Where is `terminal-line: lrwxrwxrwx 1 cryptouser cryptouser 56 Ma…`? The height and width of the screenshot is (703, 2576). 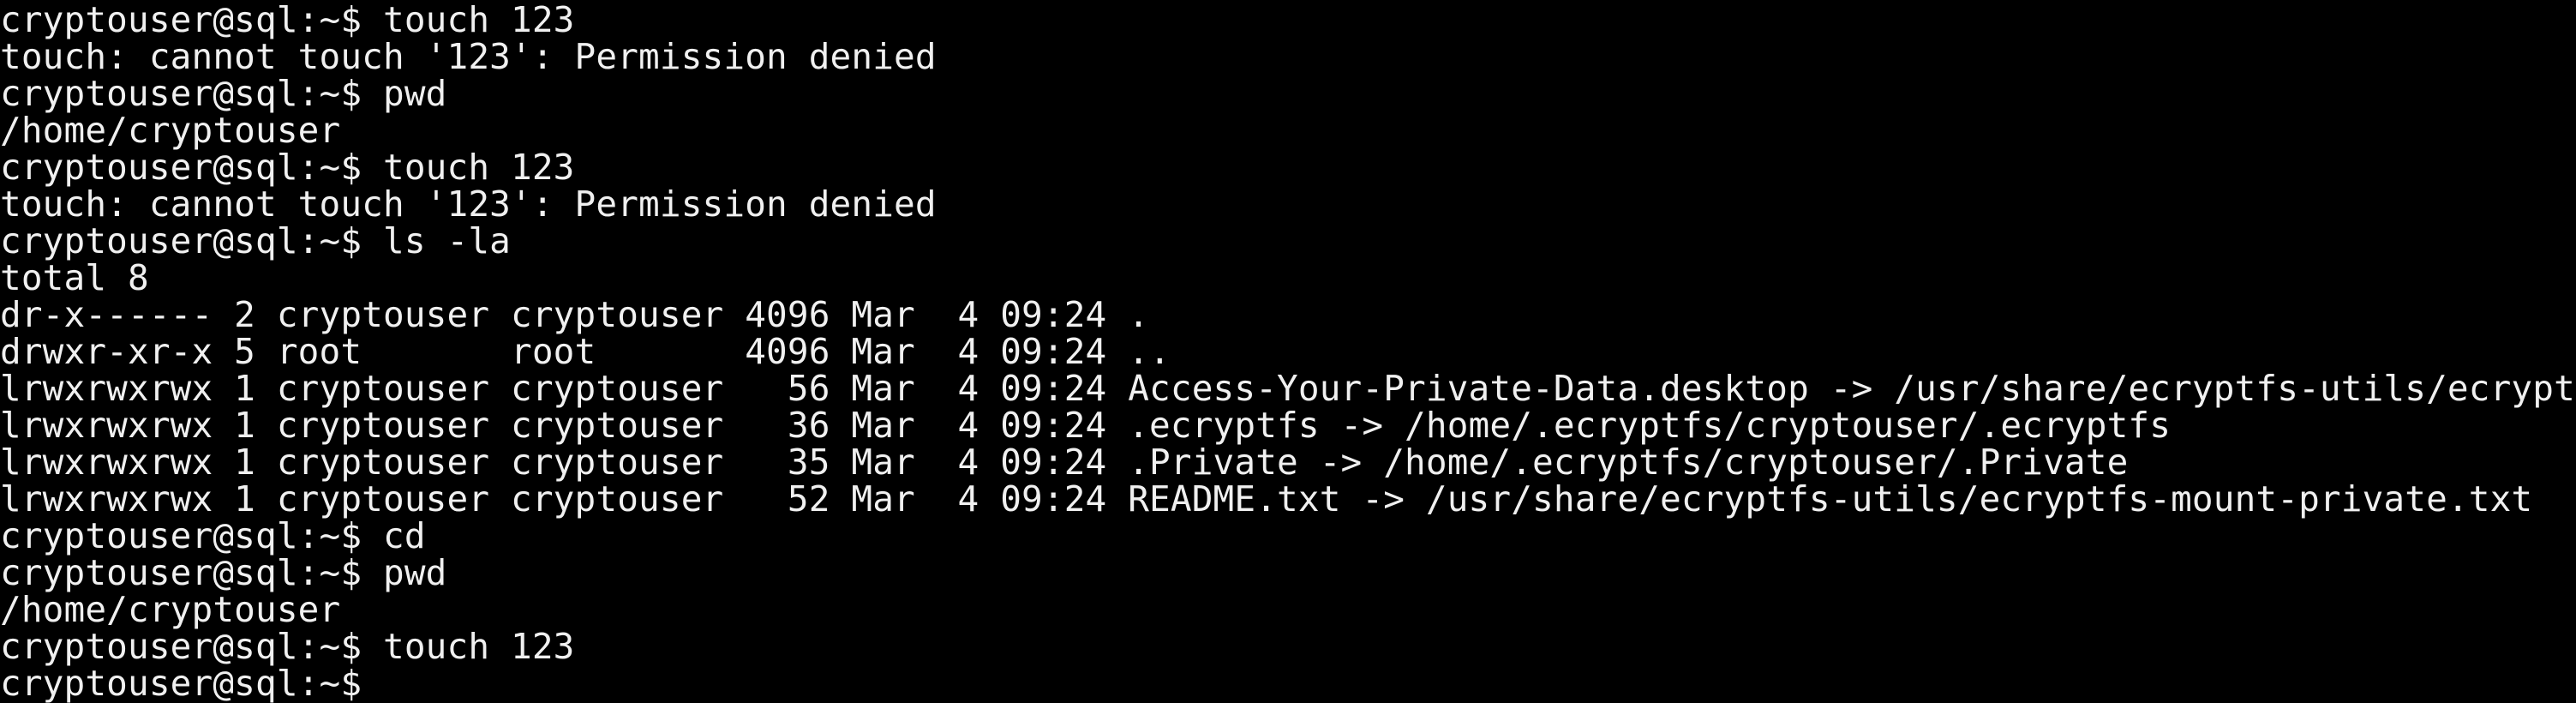 terminal-line: lrwxrwxrwx 1 cryptouser cryptouser 56 Ma… is located at coordinates (1287, 388).